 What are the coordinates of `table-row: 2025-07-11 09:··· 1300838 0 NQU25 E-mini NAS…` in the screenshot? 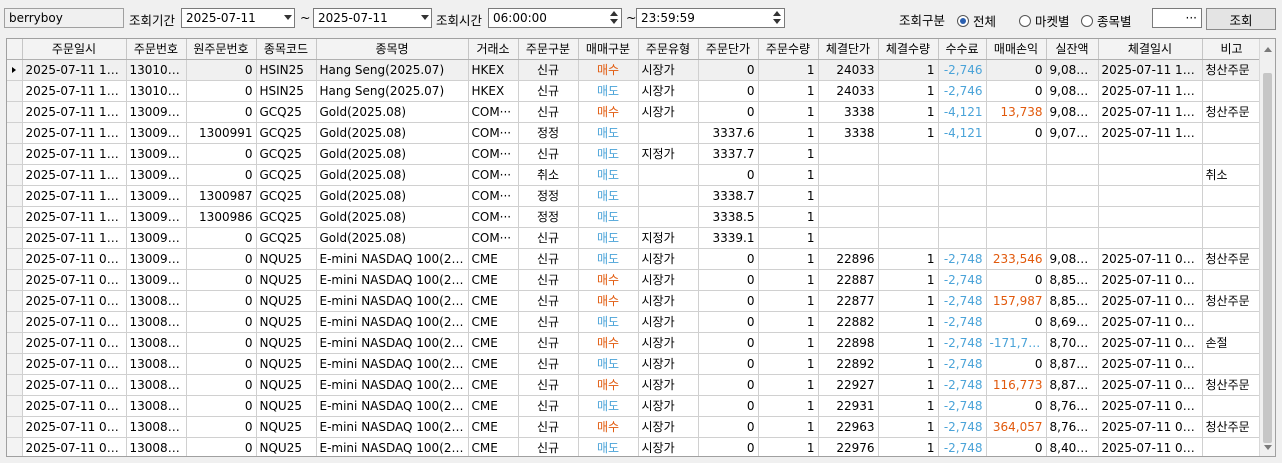 It's located at (634, 446).